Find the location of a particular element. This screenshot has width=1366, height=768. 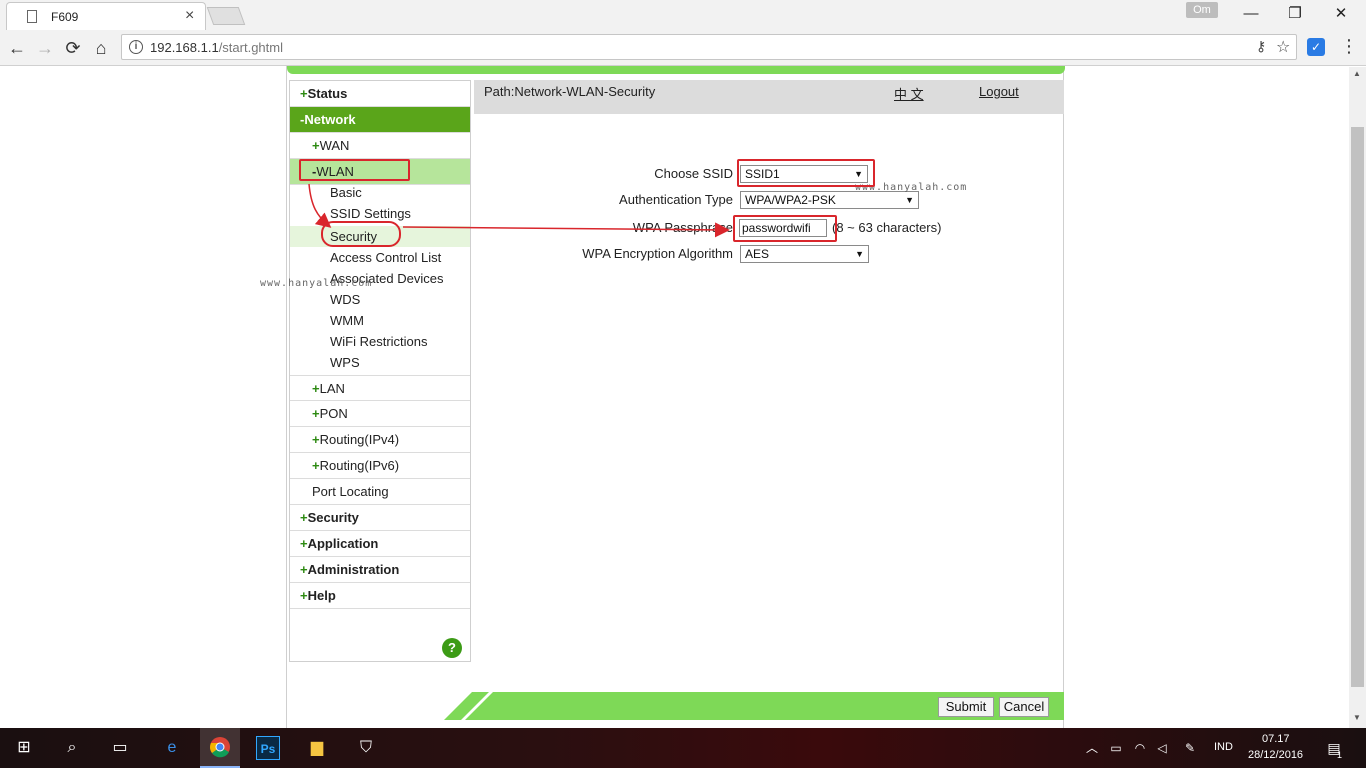

new-tab-button is located at coordinates (226, 16).